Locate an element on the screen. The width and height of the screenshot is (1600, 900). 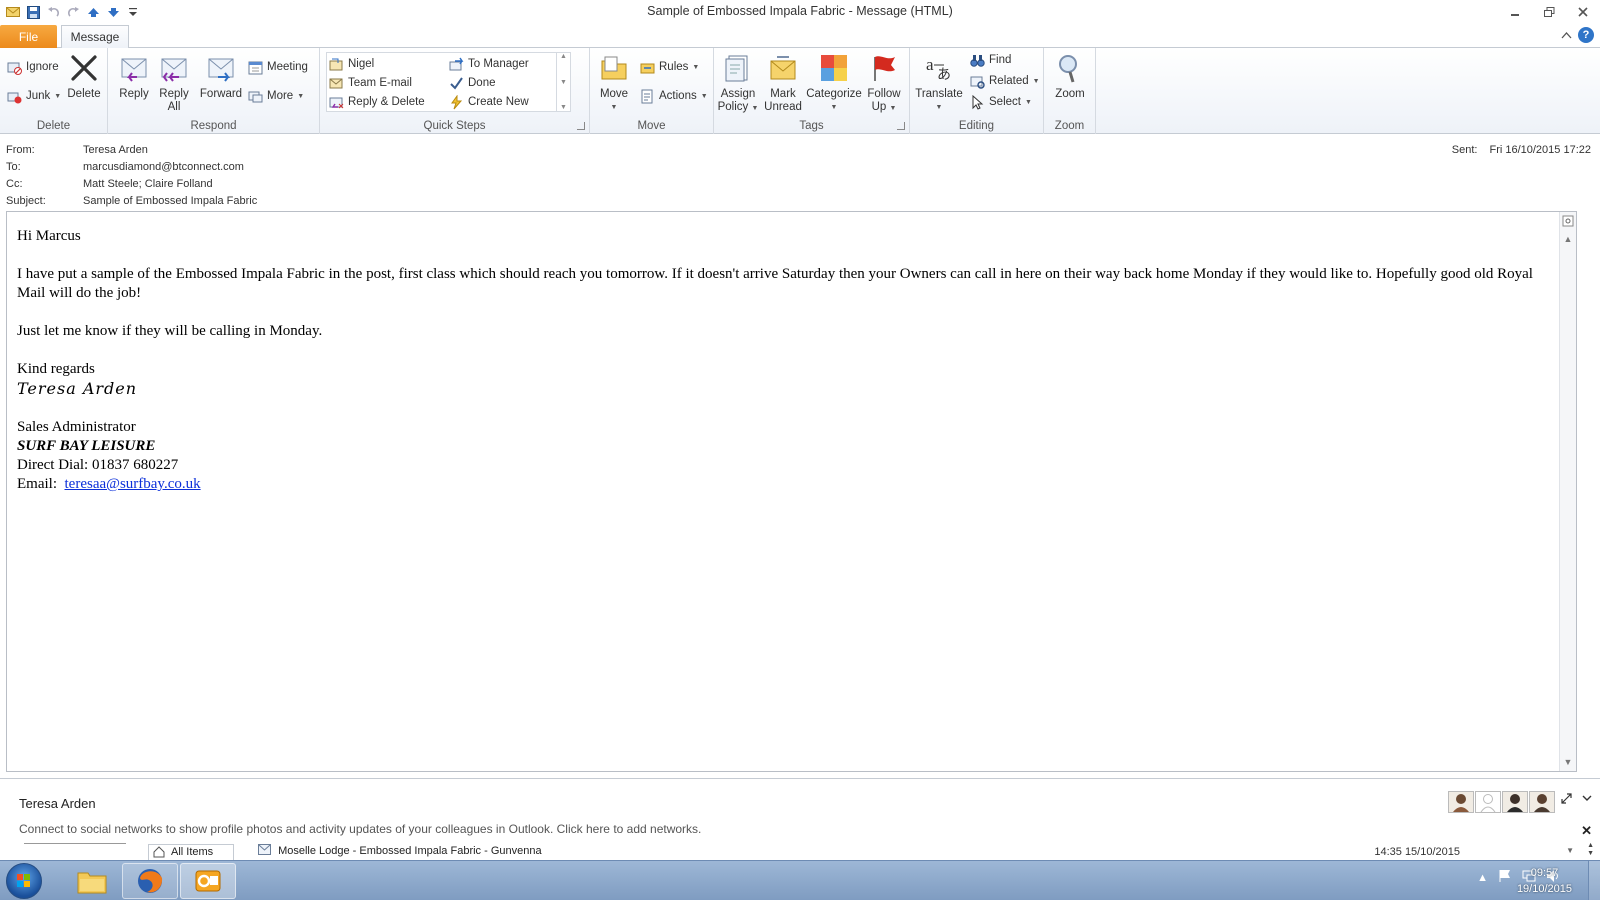
categorize-button: Categorize ▼ is located at coordinates (834, 83).